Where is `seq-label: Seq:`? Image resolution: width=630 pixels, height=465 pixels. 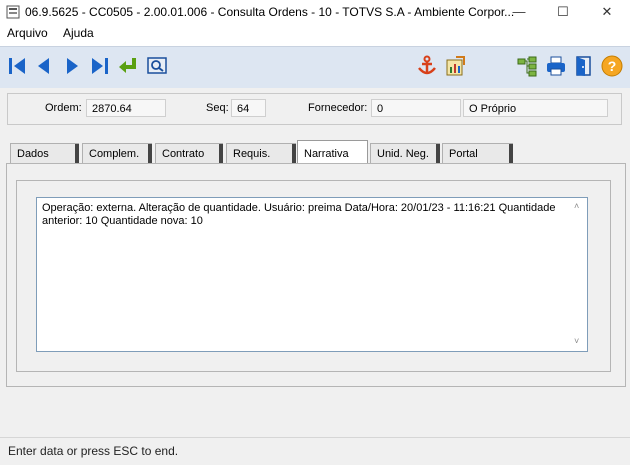 seq-label: Seq: is located at coordinates (217, 108).